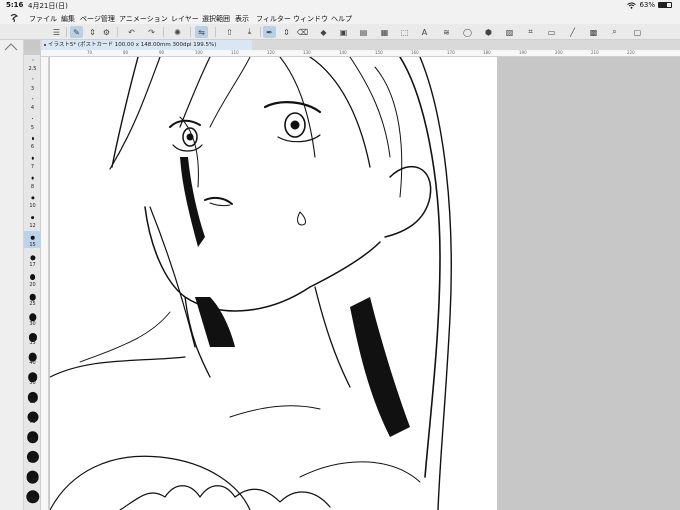  Describe the element at coordinates (32, 298) in the screenshot. I see `brush-size-item: 25` at that location.